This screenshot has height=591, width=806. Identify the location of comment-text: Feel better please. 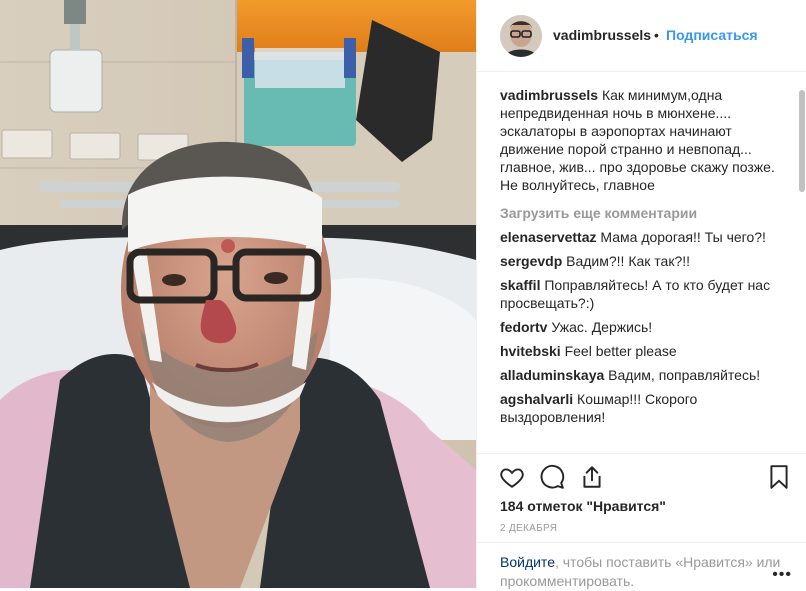
(620, 351).